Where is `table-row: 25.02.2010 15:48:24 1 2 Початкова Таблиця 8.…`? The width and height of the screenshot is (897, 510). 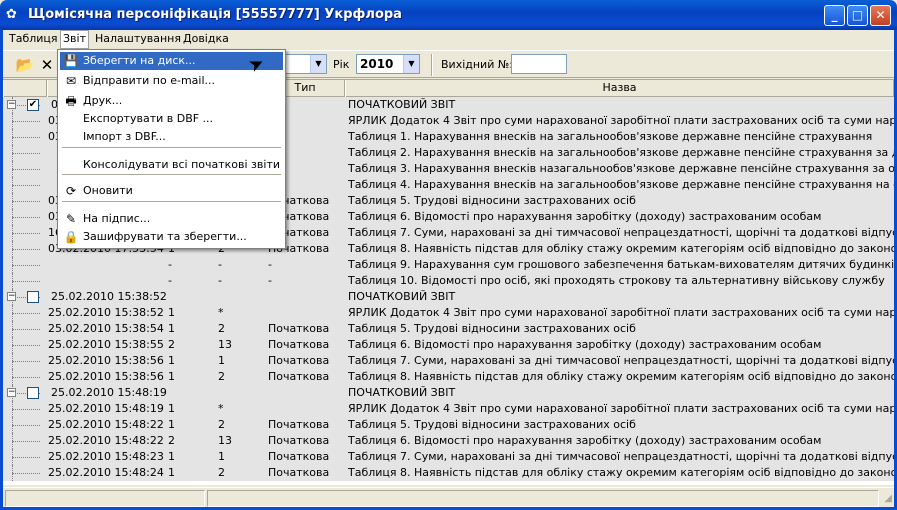 table-row: 25.02.2010 15:48:24 1 2 Початкова Таблиця 8.… is located at coordinates (448, 473).